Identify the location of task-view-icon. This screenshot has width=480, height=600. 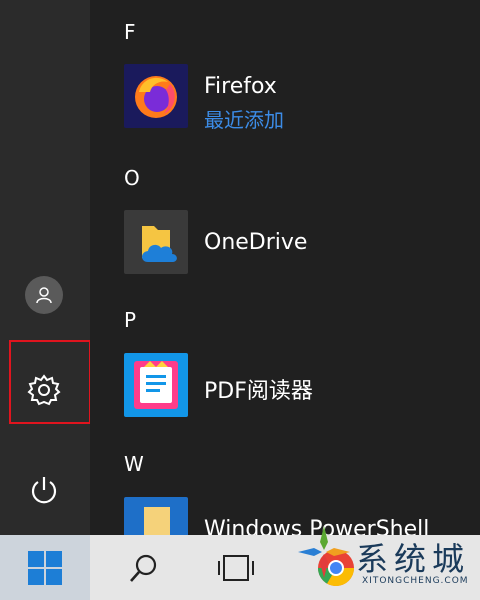
(236, 567).